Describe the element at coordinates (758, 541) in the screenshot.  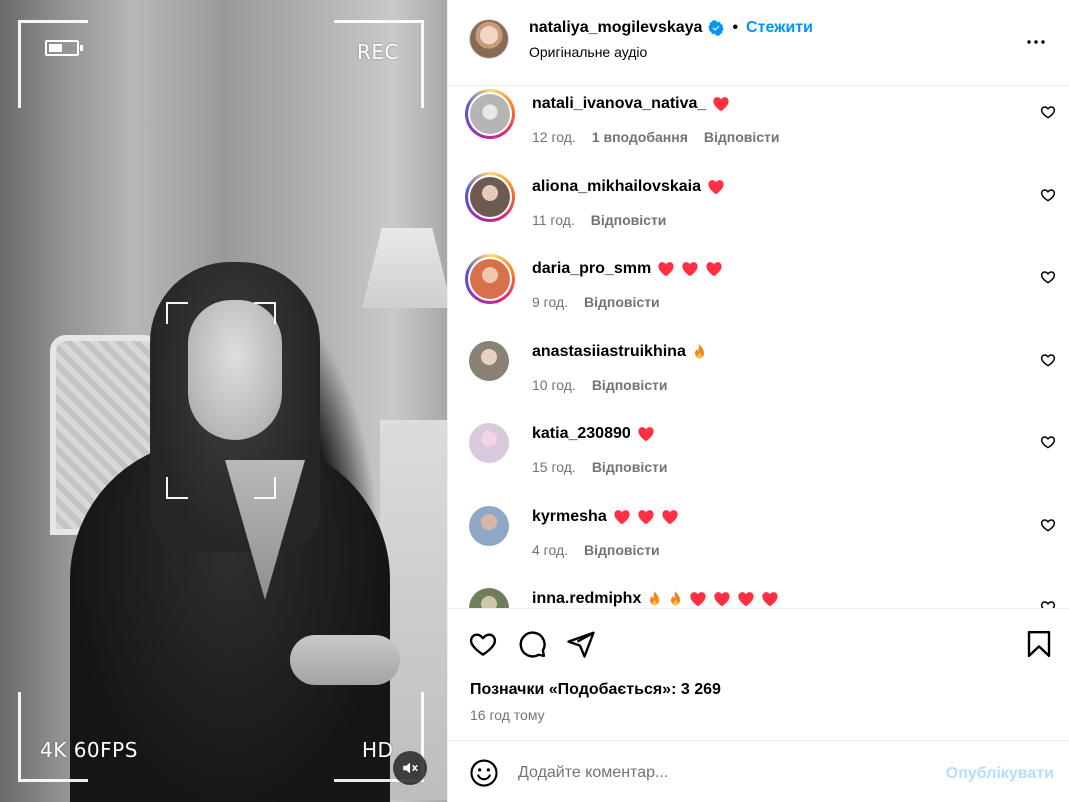
I see `comment-row: kyrmesha 4 год. Відповісти` at that location.